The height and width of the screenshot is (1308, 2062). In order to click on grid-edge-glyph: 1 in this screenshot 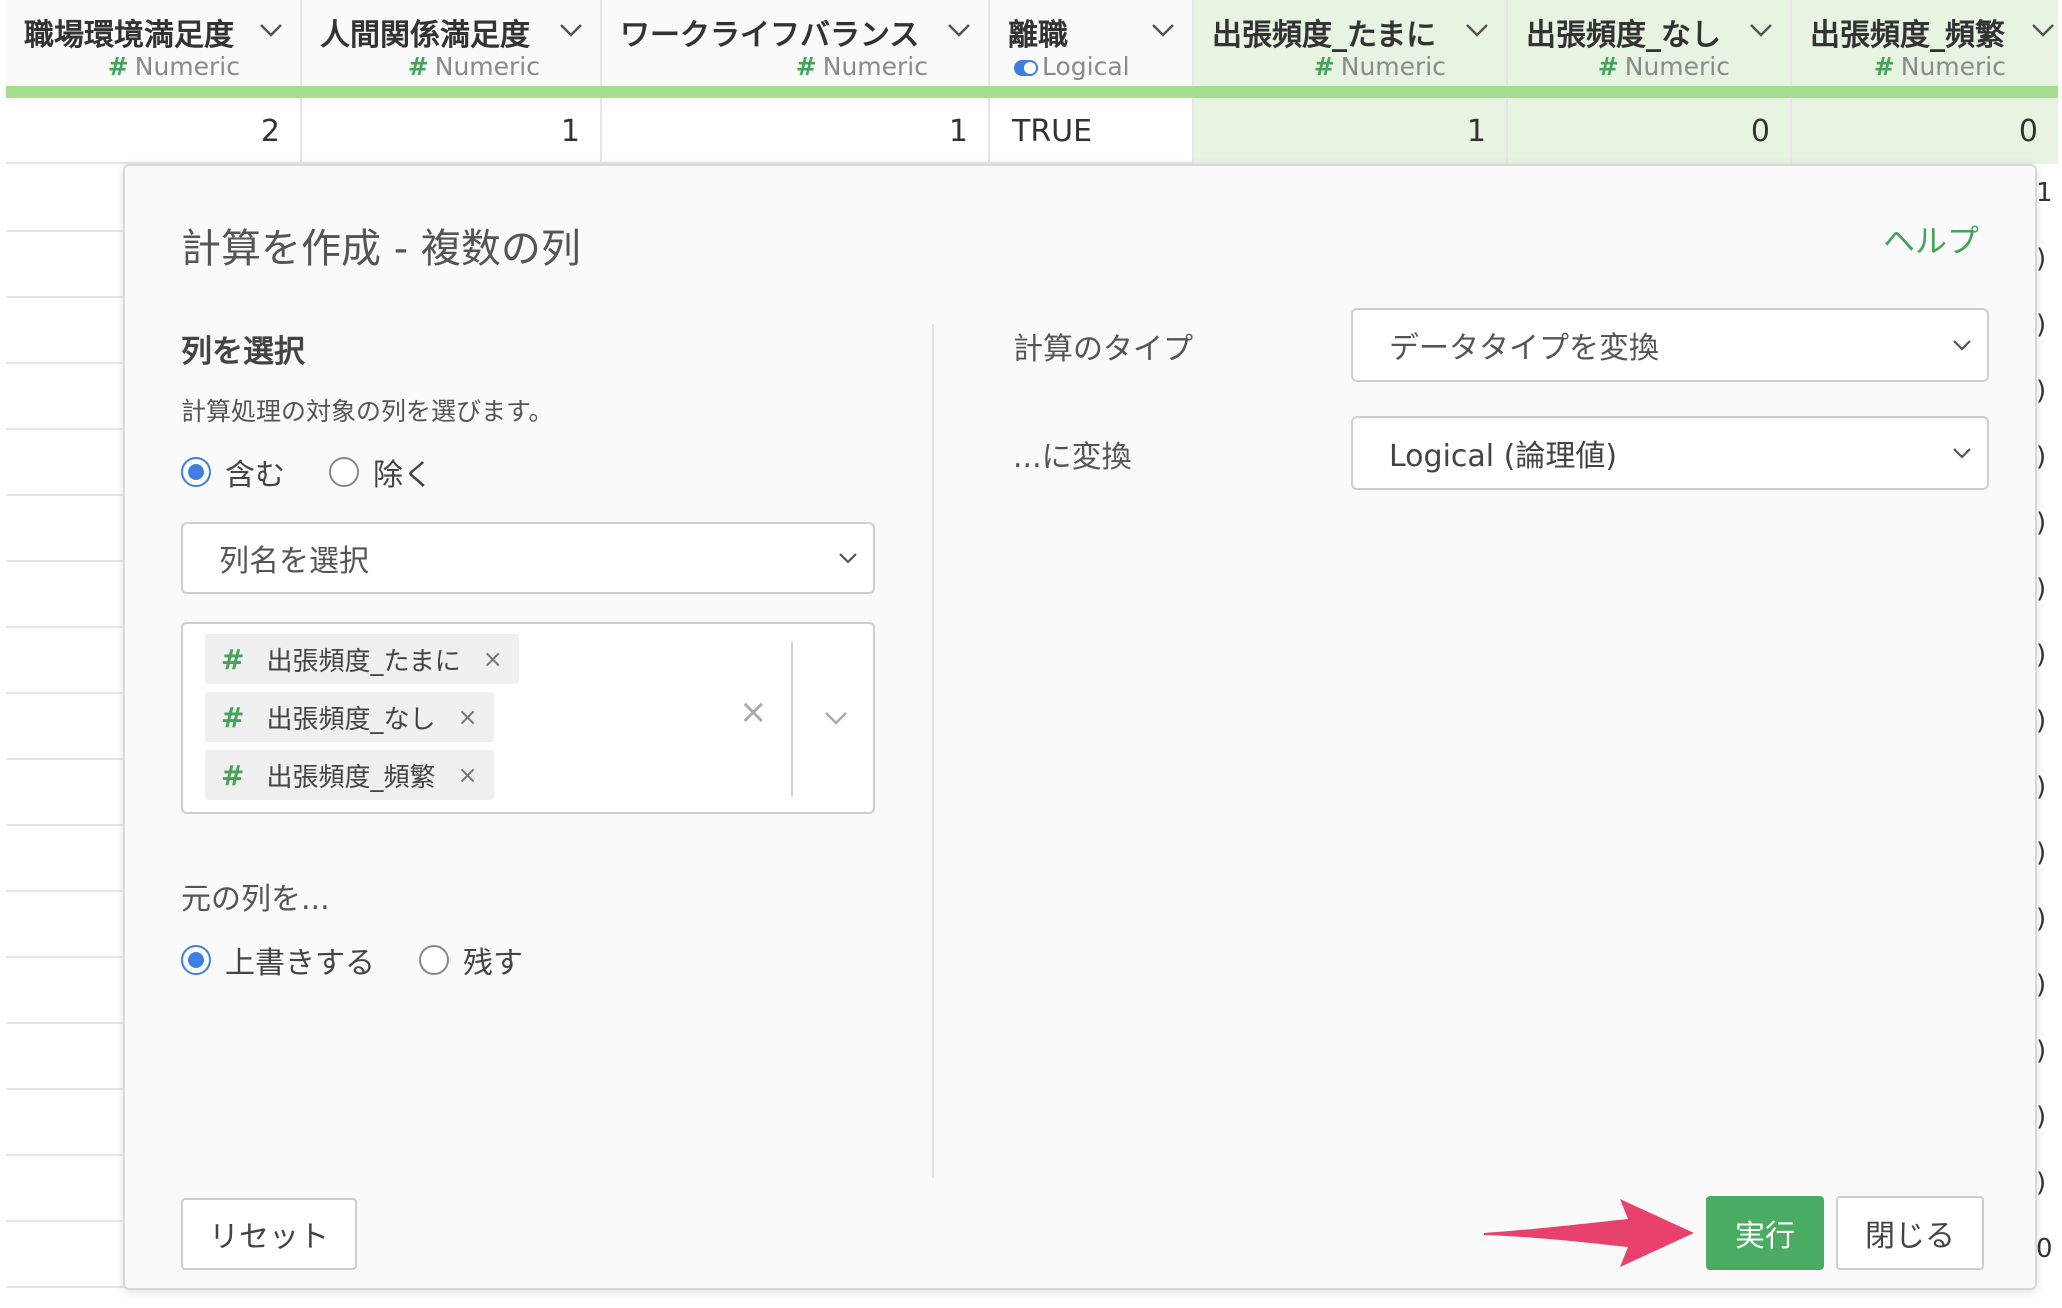, I will do `click(2044, 193)`.